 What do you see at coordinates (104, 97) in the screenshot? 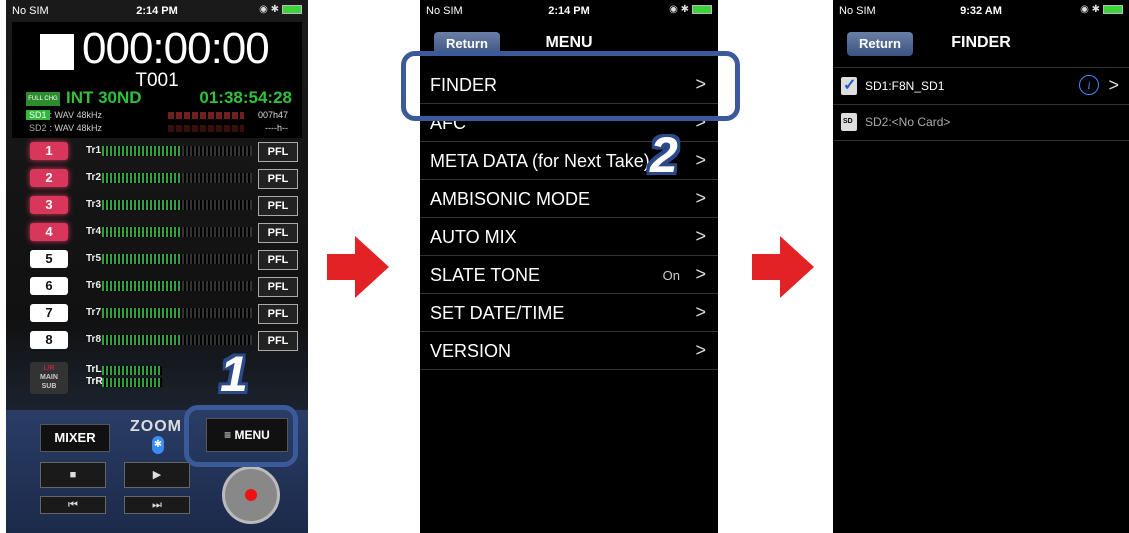
I see `input-info: INT 30ND` at bounding box center [104, 97].